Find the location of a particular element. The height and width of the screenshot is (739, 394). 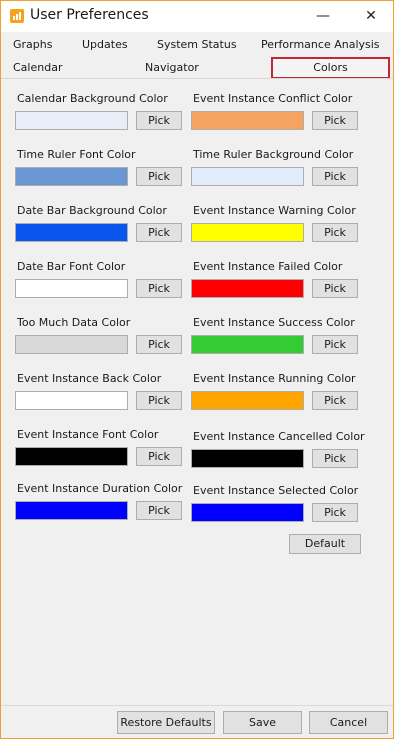

event-instance-selected-color-swatch is located at coordinates (247, 512).